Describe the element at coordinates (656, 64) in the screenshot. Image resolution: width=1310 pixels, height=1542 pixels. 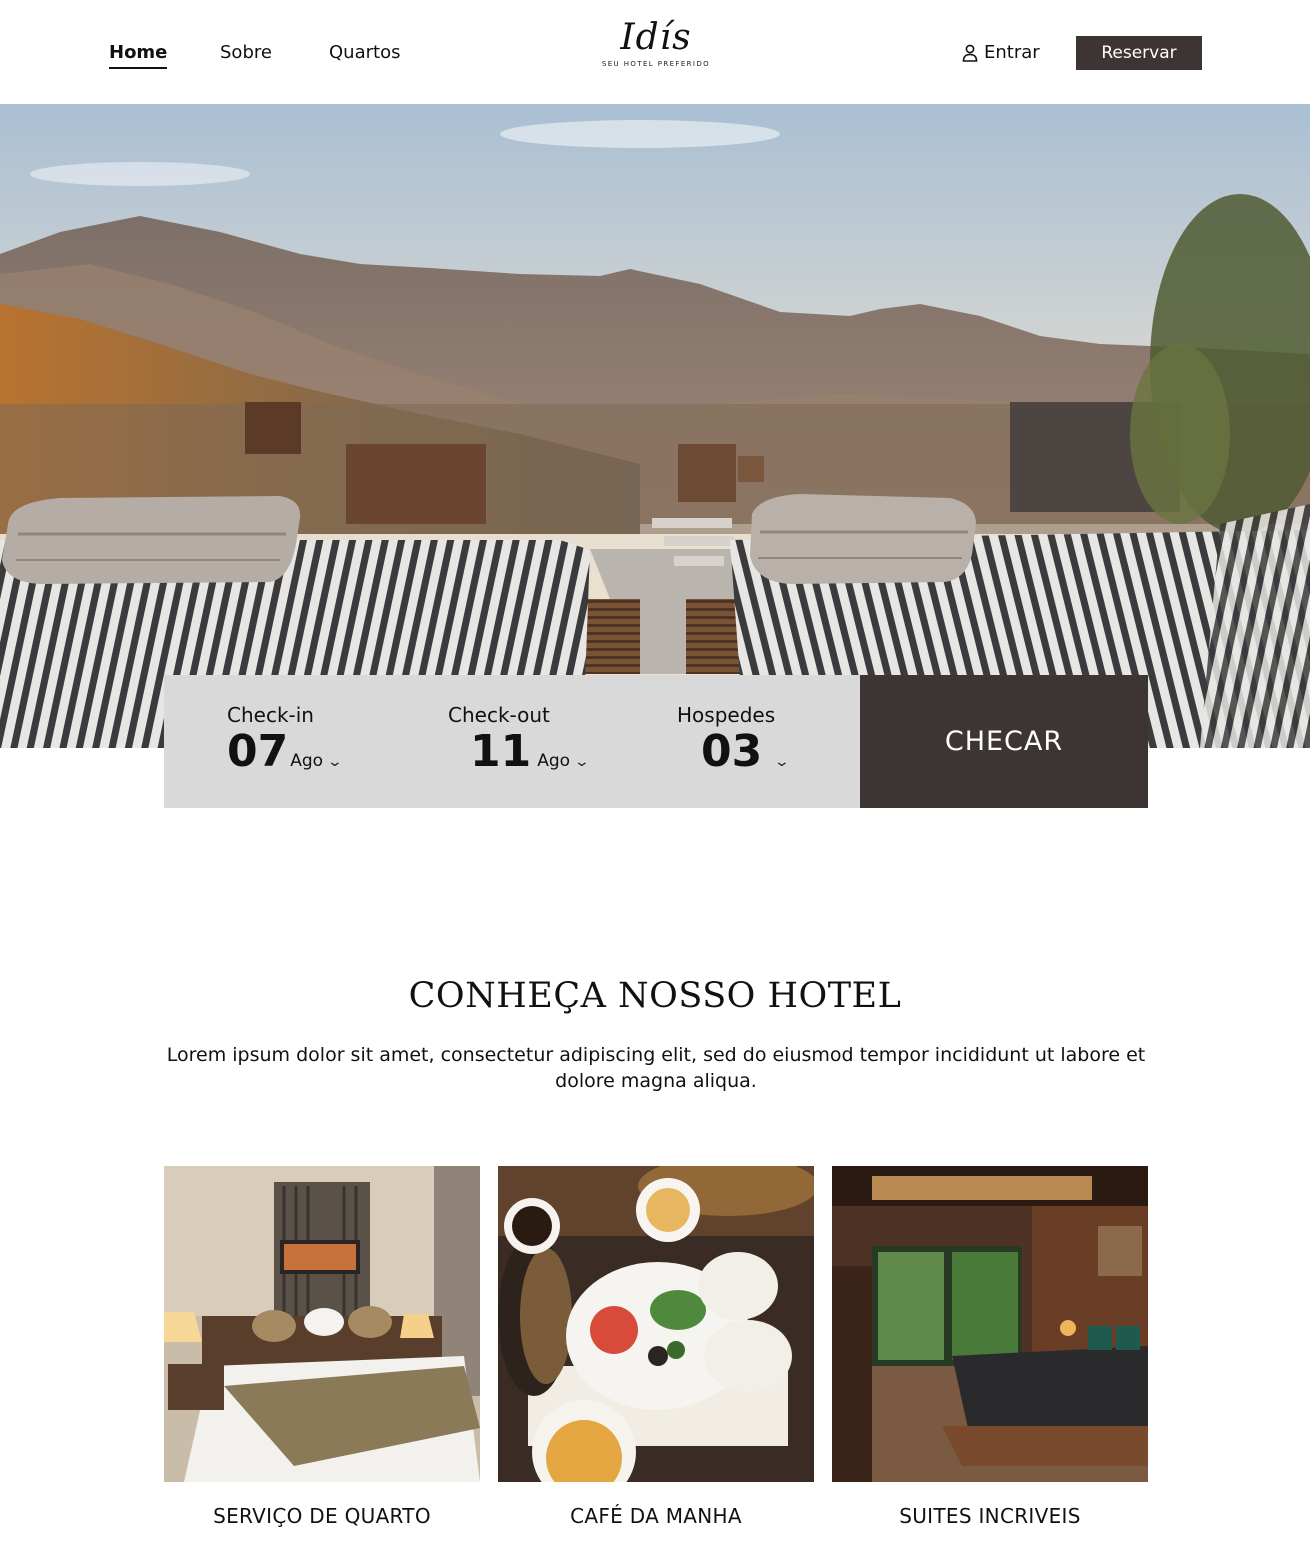
I see `logo-tagline: SEU HOTEL PREFERIDO` at that location.